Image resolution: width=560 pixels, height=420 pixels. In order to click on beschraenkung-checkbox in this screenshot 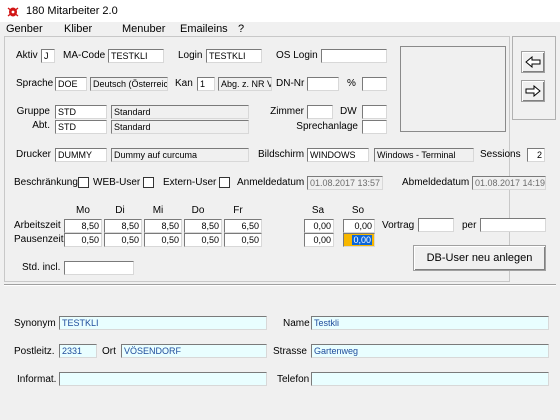, I will do `click(83, 182)`.